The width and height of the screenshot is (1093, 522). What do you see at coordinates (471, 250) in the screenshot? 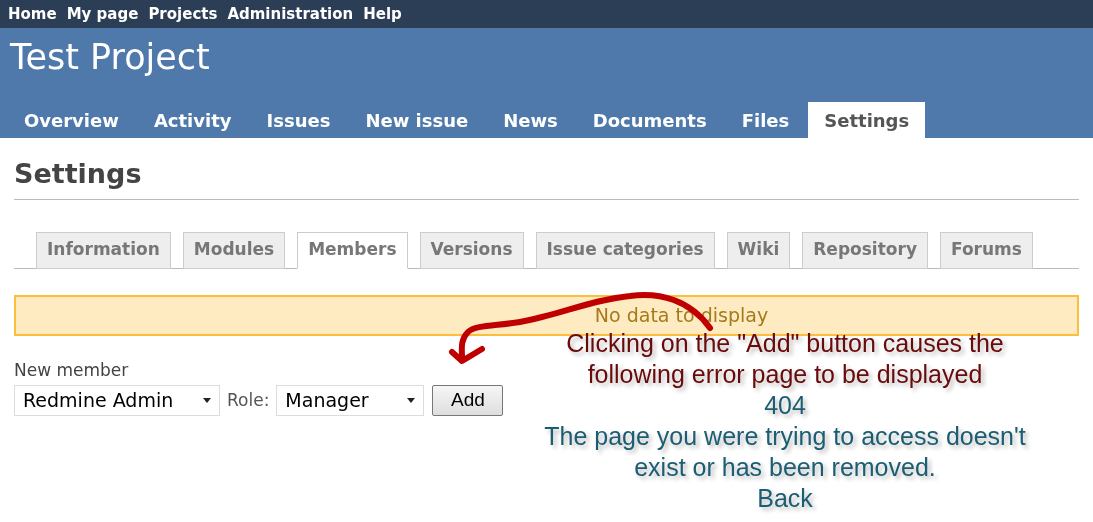
I see `section-tab: Versions` at bounding box center [471, 250].